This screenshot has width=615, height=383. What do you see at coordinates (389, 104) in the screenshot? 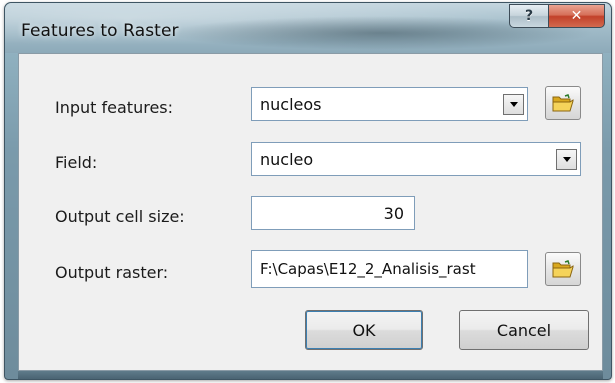
I see `input-features-combo: nucleos` at bounding box center [389, 104].